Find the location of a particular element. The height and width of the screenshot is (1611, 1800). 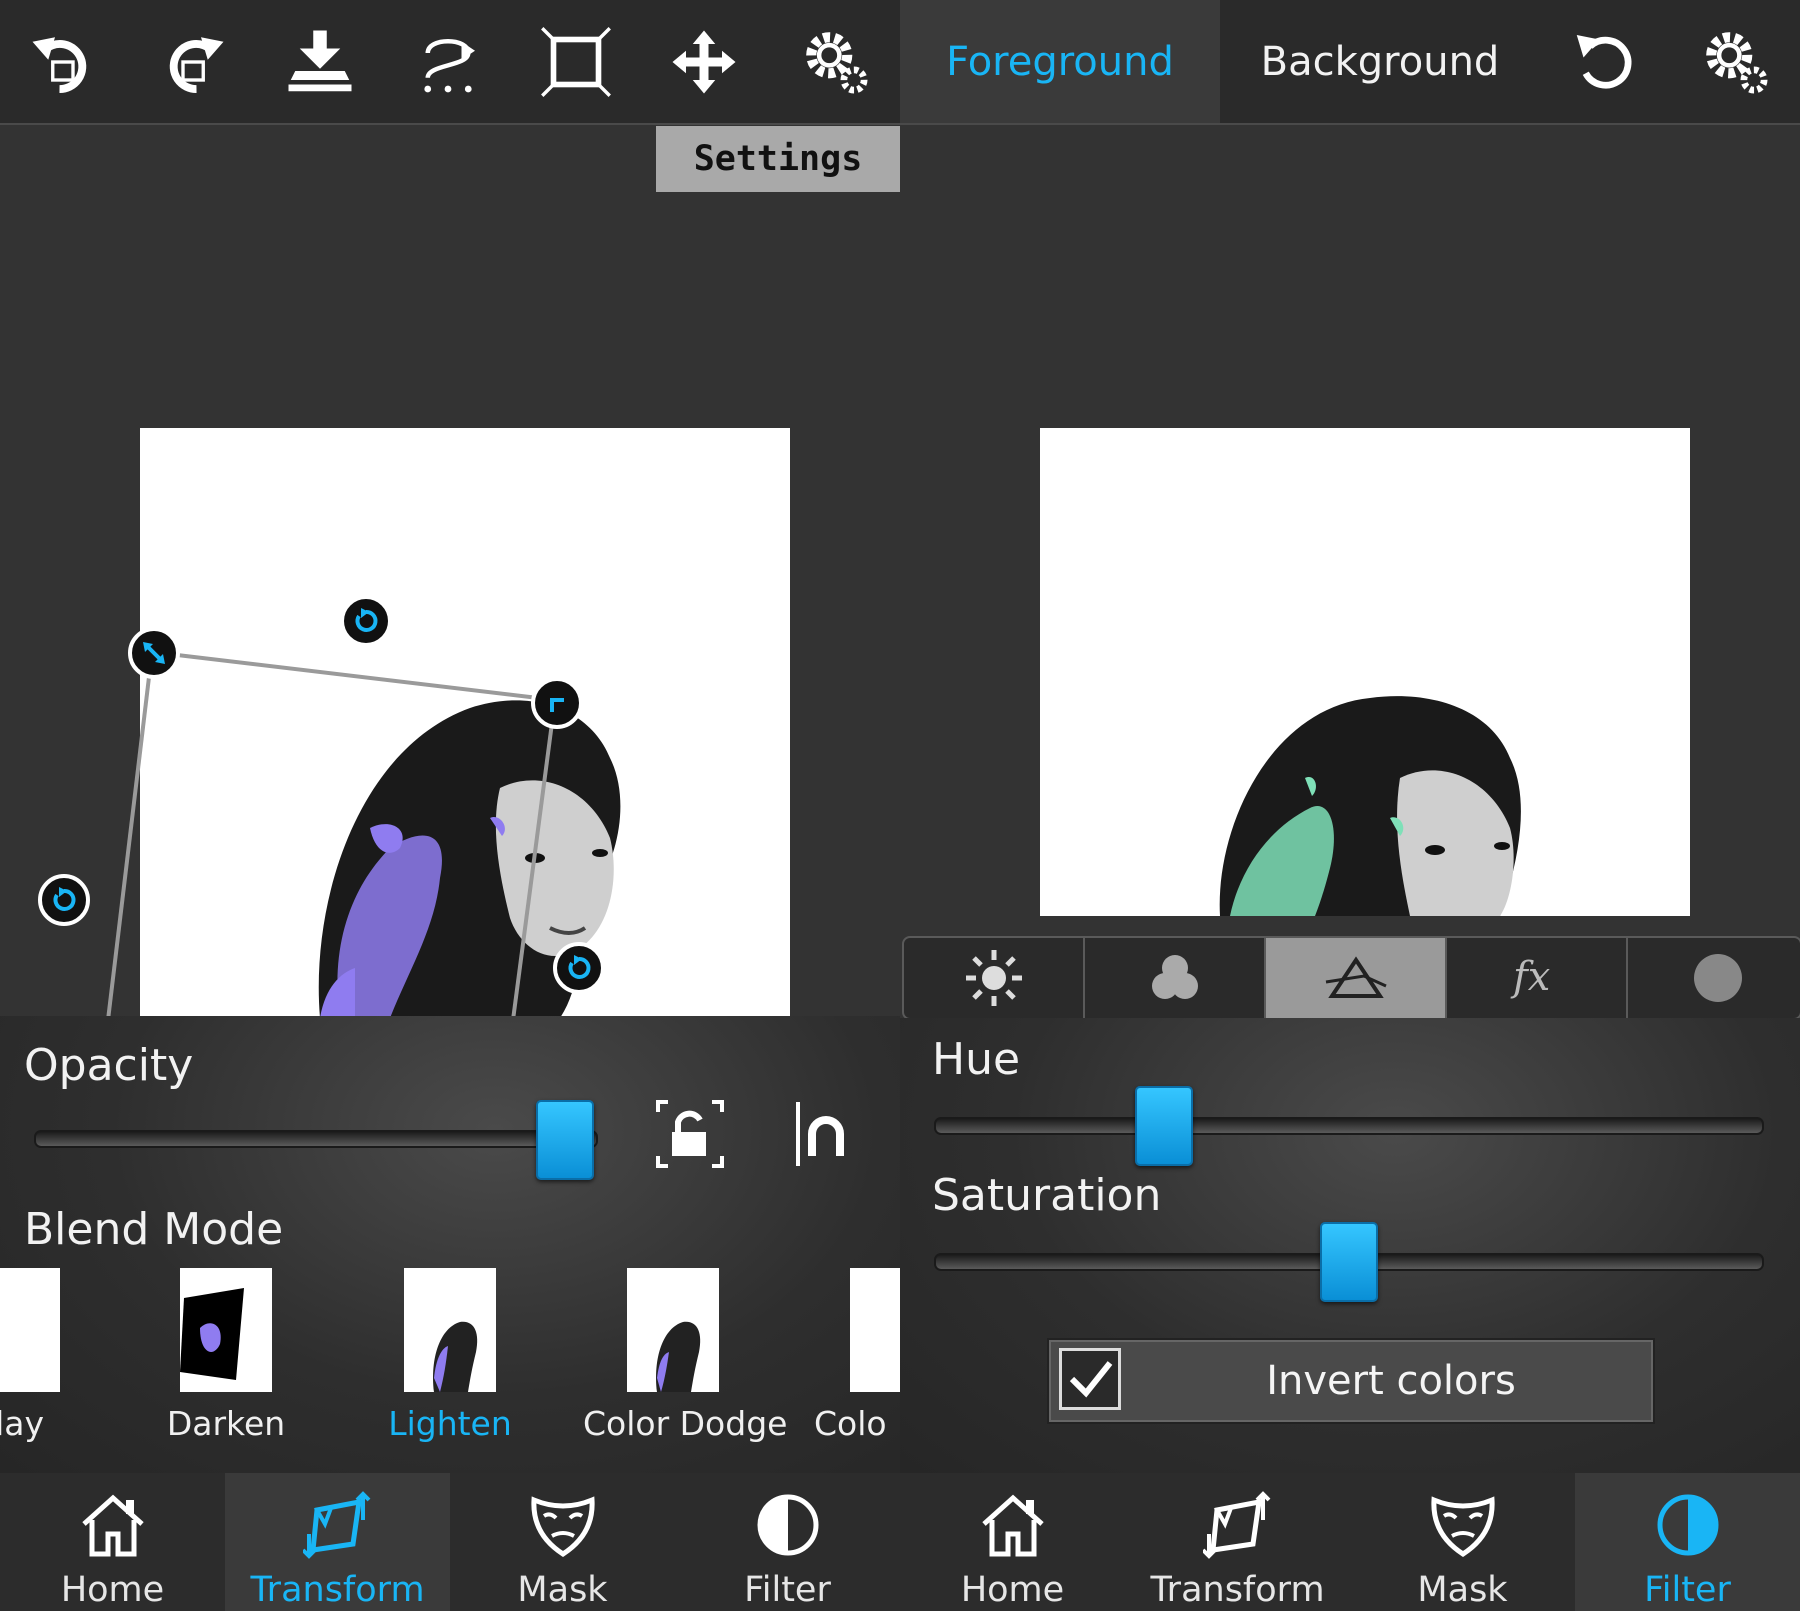

blend-mode-darken: Darken is located at coordinates (226, 1355).